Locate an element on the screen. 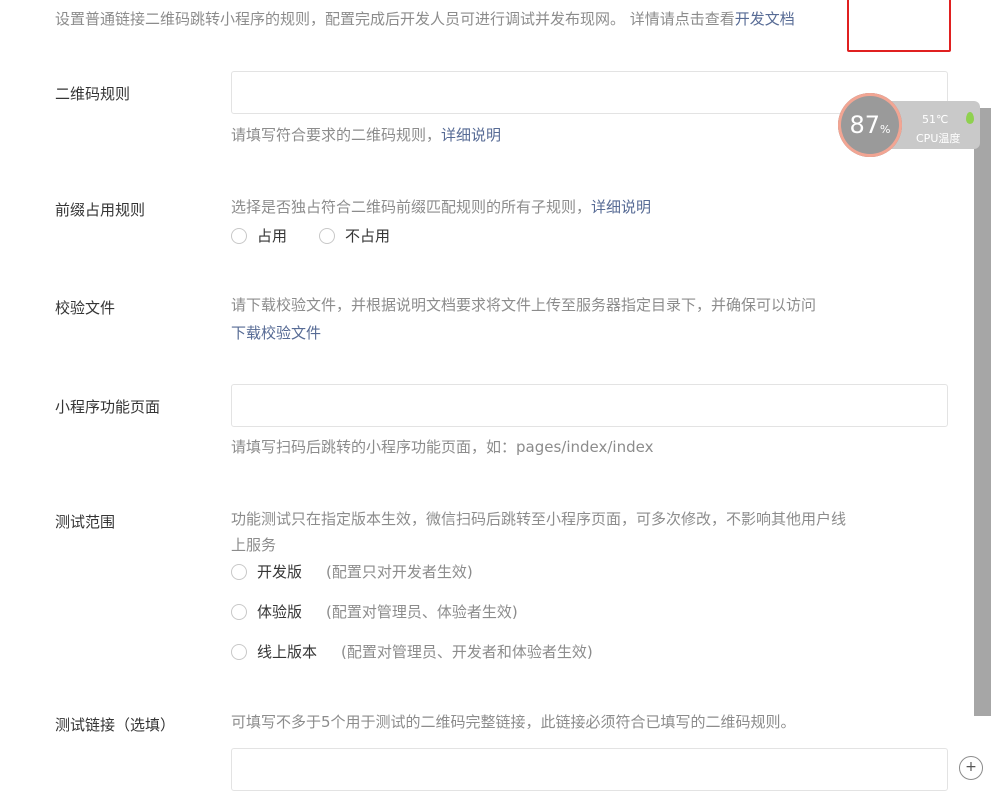  radio-occupy is located at coordinates (239, 235).